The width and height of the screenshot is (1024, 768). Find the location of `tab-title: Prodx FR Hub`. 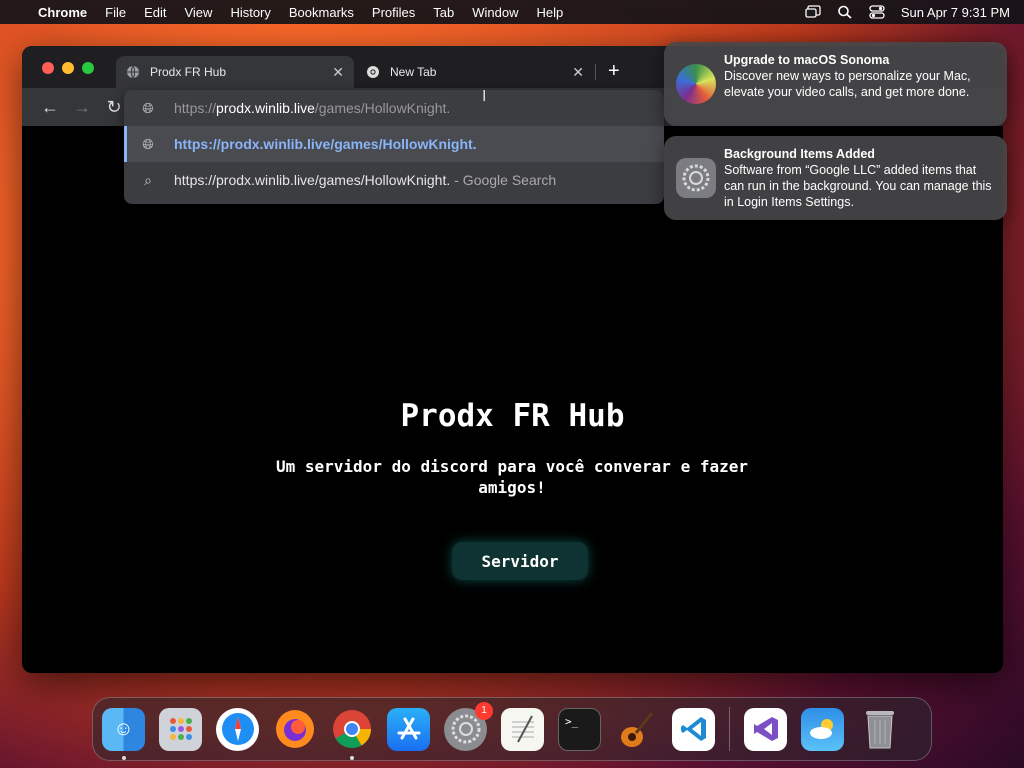

tab-title: Prodx FR Hub is located at coordinates (188, 72).